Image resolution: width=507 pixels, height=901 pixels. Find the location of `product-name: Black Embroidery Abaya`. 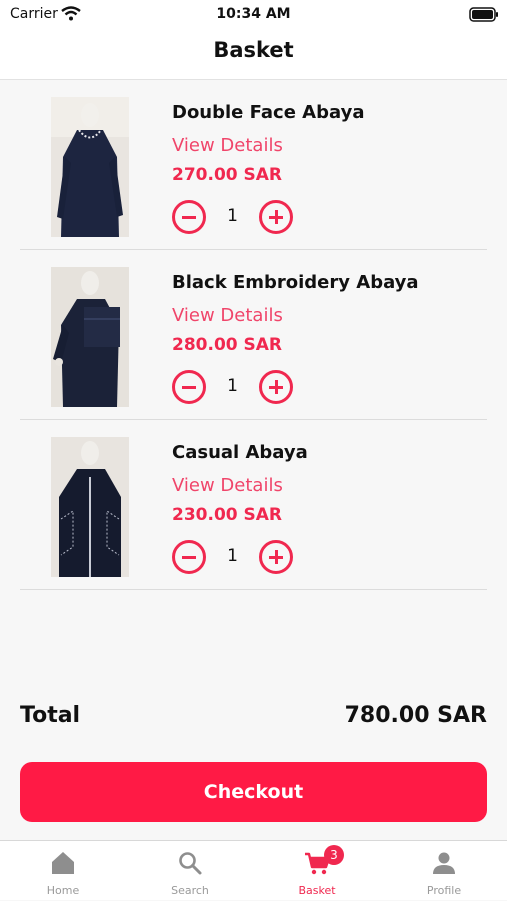

product-name: Black Embroidery Abaya is located at coordinates (295, 282).